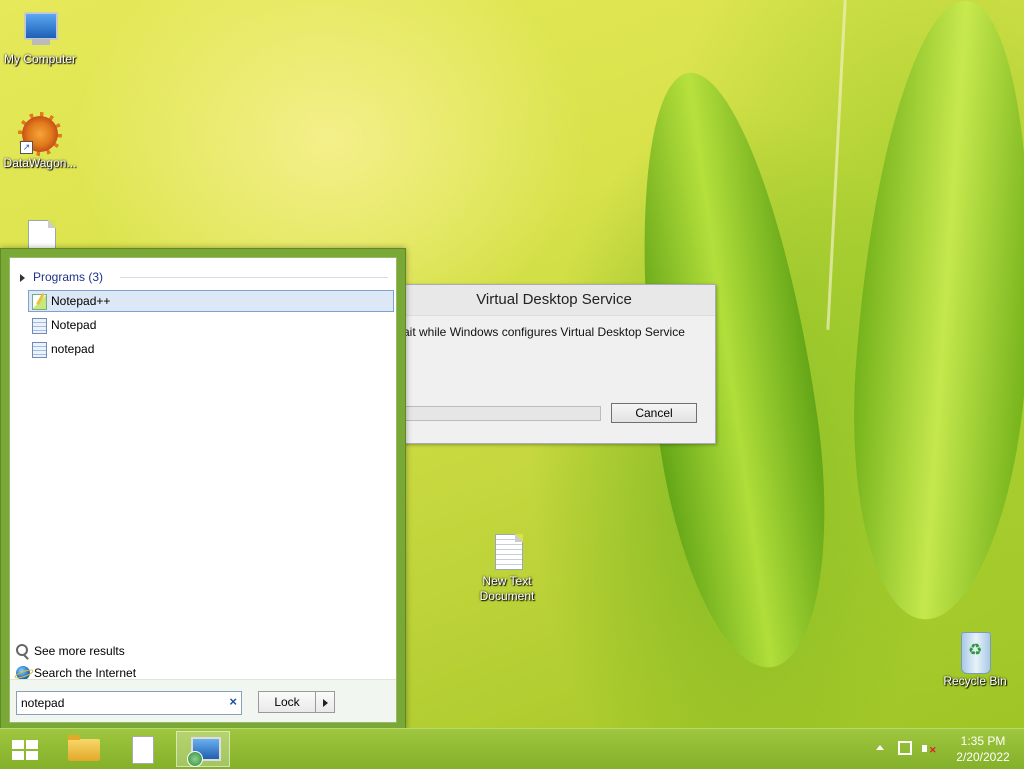 This screenshot has width=1024, height=769. I want to click on desktop-icon-label: New Text Document, so click(507, 588).